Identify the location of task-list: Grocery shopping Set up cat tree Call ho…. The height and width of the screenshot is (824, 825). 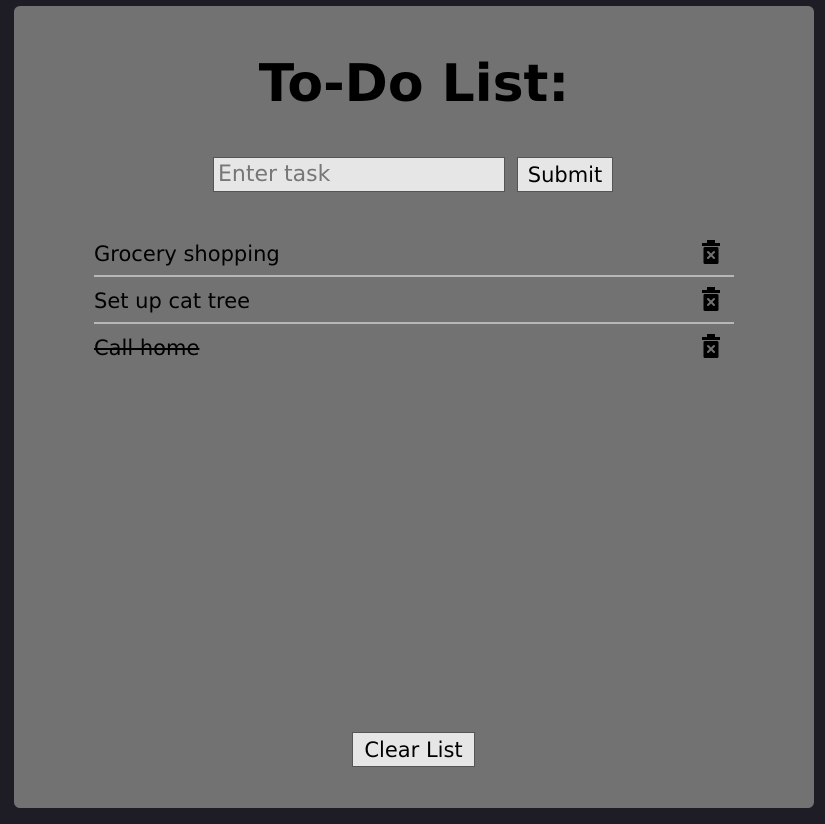
(414, 299).